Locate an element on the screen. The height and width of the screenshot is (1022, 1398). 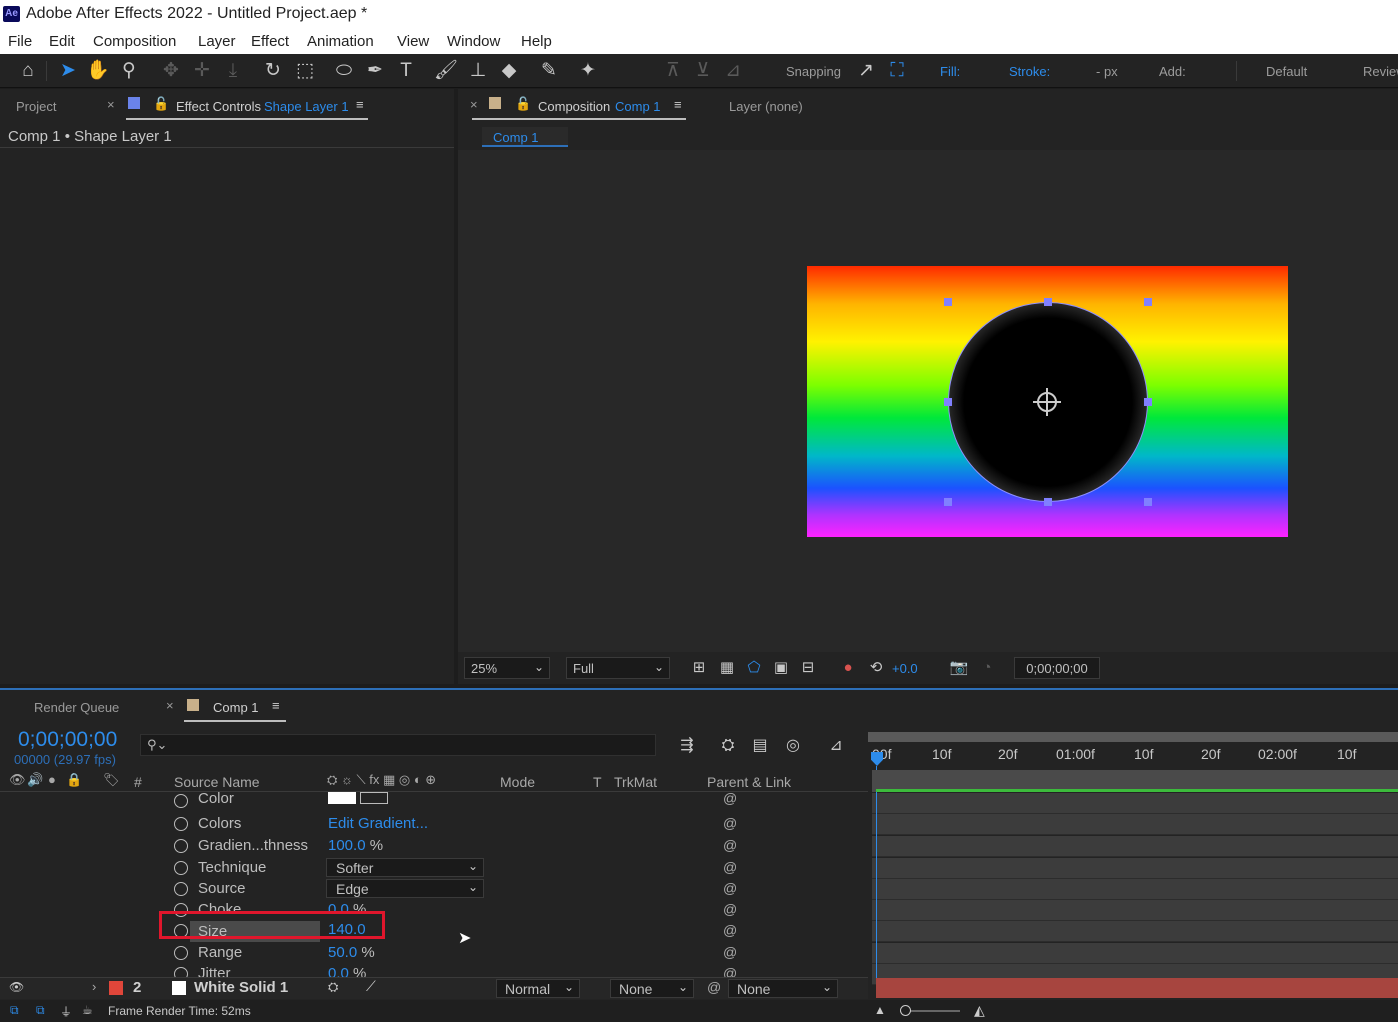
zoom-in-icon: ◭ is located at coordinates (979, 1010).